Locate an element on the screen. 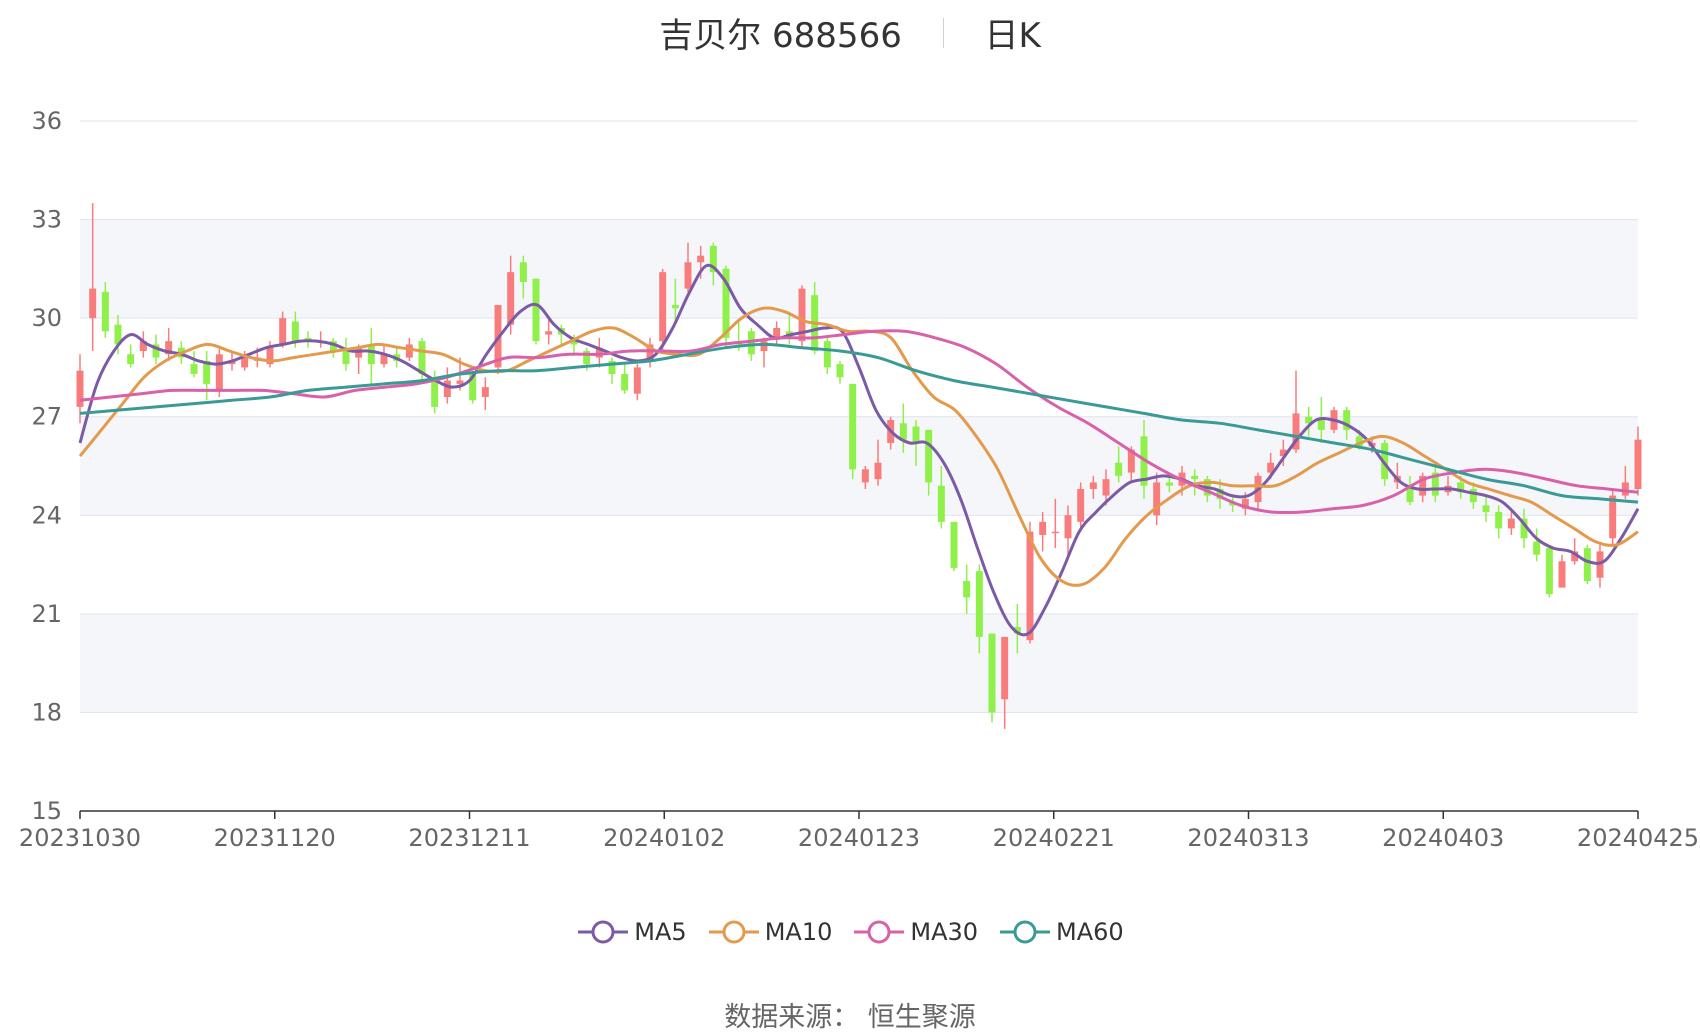  x-tick-label: 20231030 is located at coordinates (80, 838).